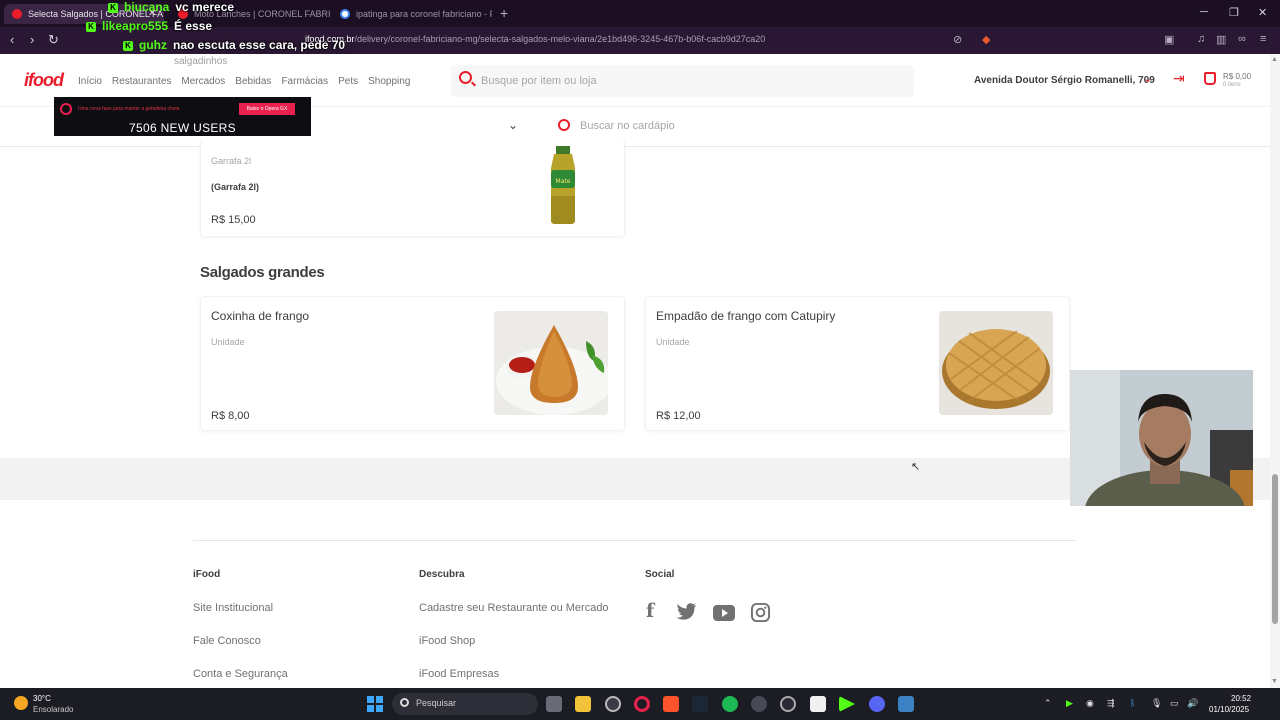 The image size is (1280, 720). What do you see at coordinates (375, 704) in the screenshot?
I see `windows-start-icon` at bounding box center [375, 704].